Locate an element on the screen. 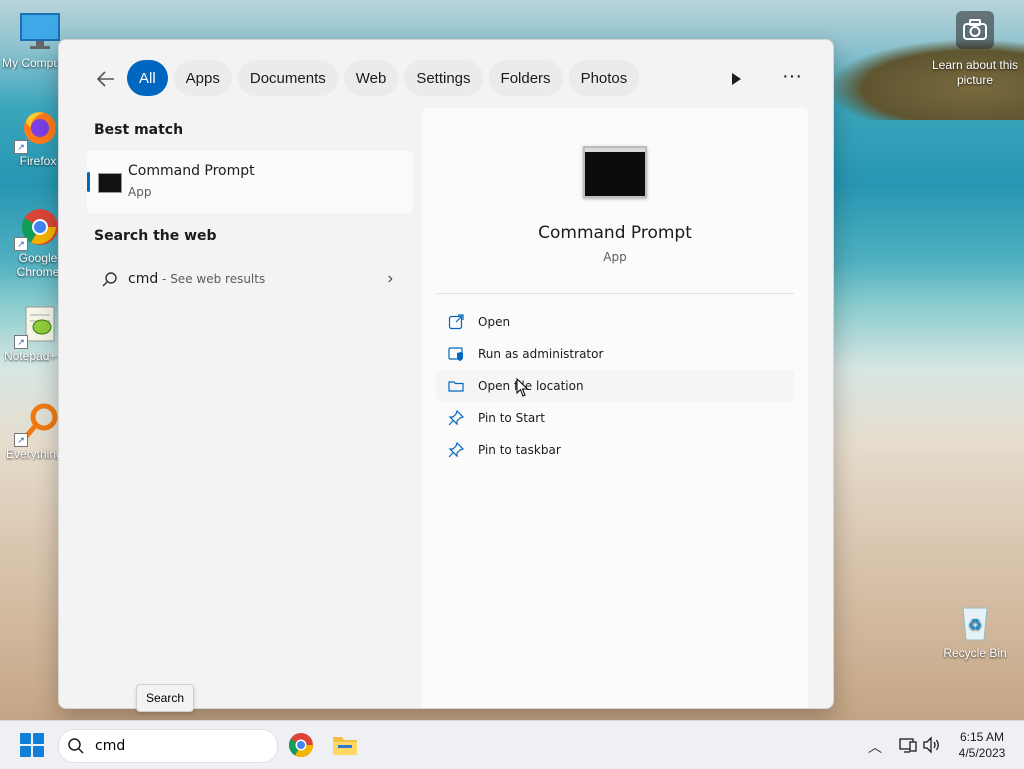 The width and height of the screenshot is (1024, 769). taskbar-file-explorer-button is located at coordinates (345, 745).